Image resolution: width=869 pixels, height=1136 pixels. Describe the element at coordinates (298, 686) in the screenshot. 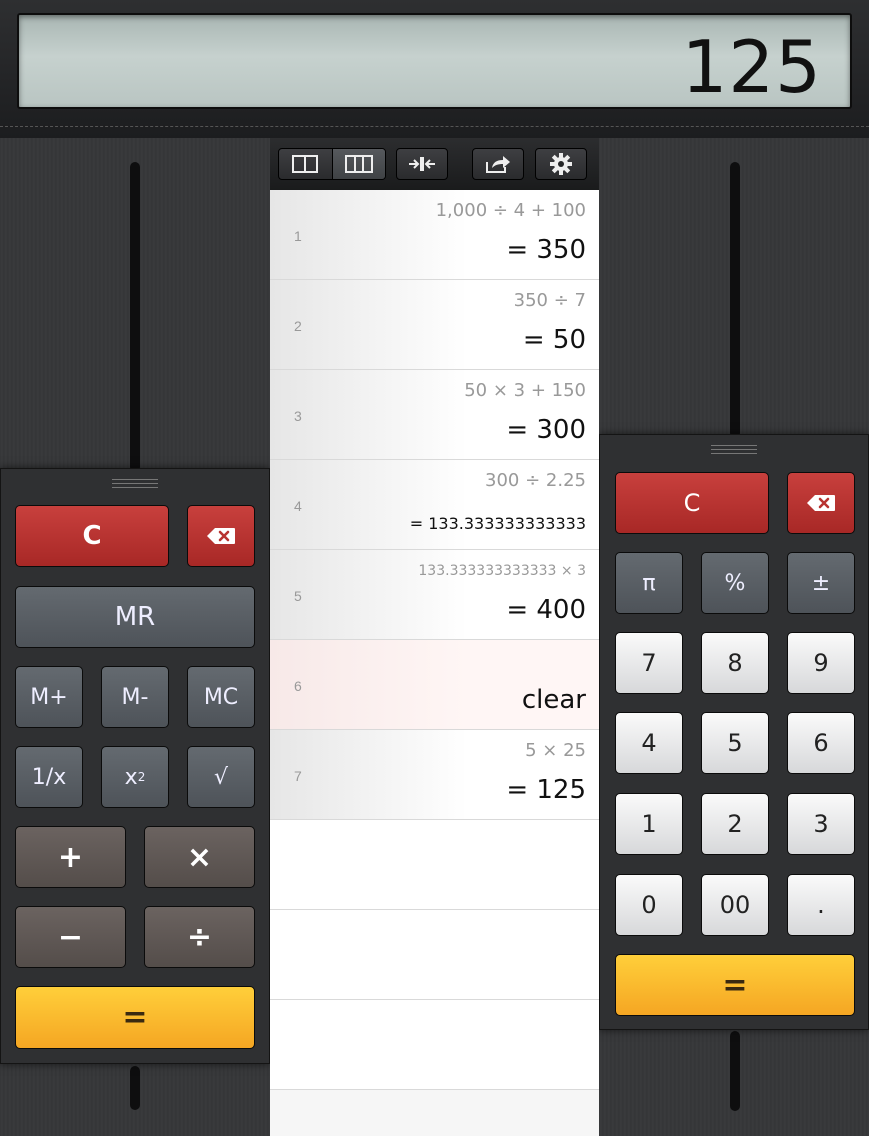

I see `row-number: 6` at that location.